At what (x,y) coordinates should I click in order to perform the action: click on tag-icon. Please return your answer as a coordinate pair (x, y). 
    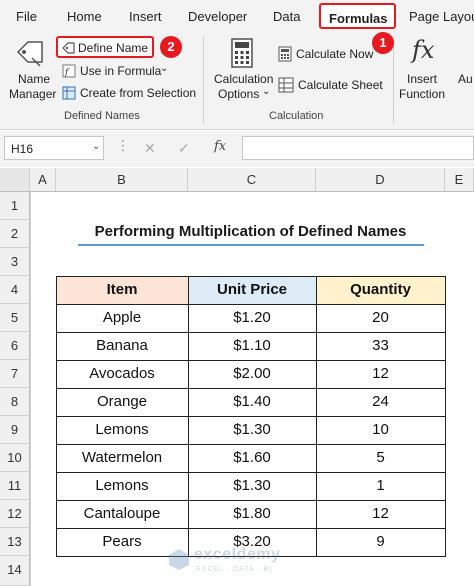
    Looking at the image, I should click on (68, 48).